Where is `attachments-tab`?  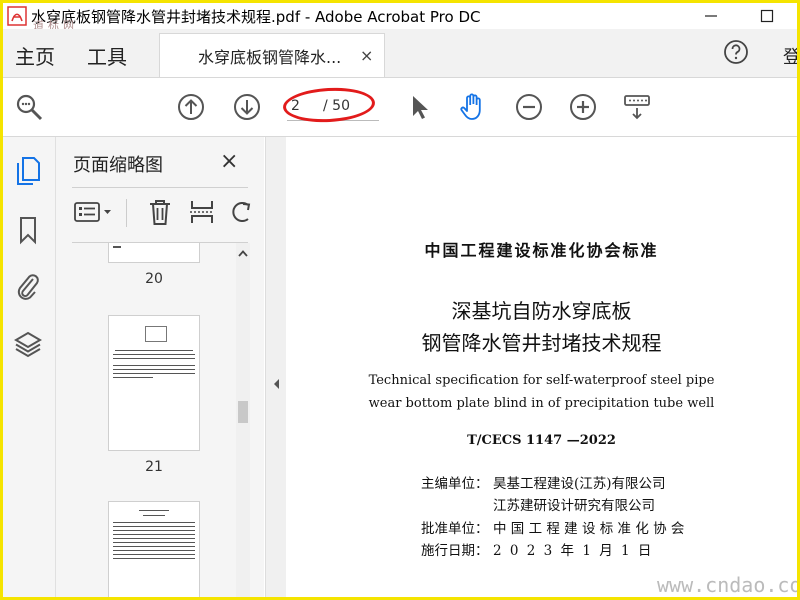
attachments-tab is located at coordinates (28, 286).